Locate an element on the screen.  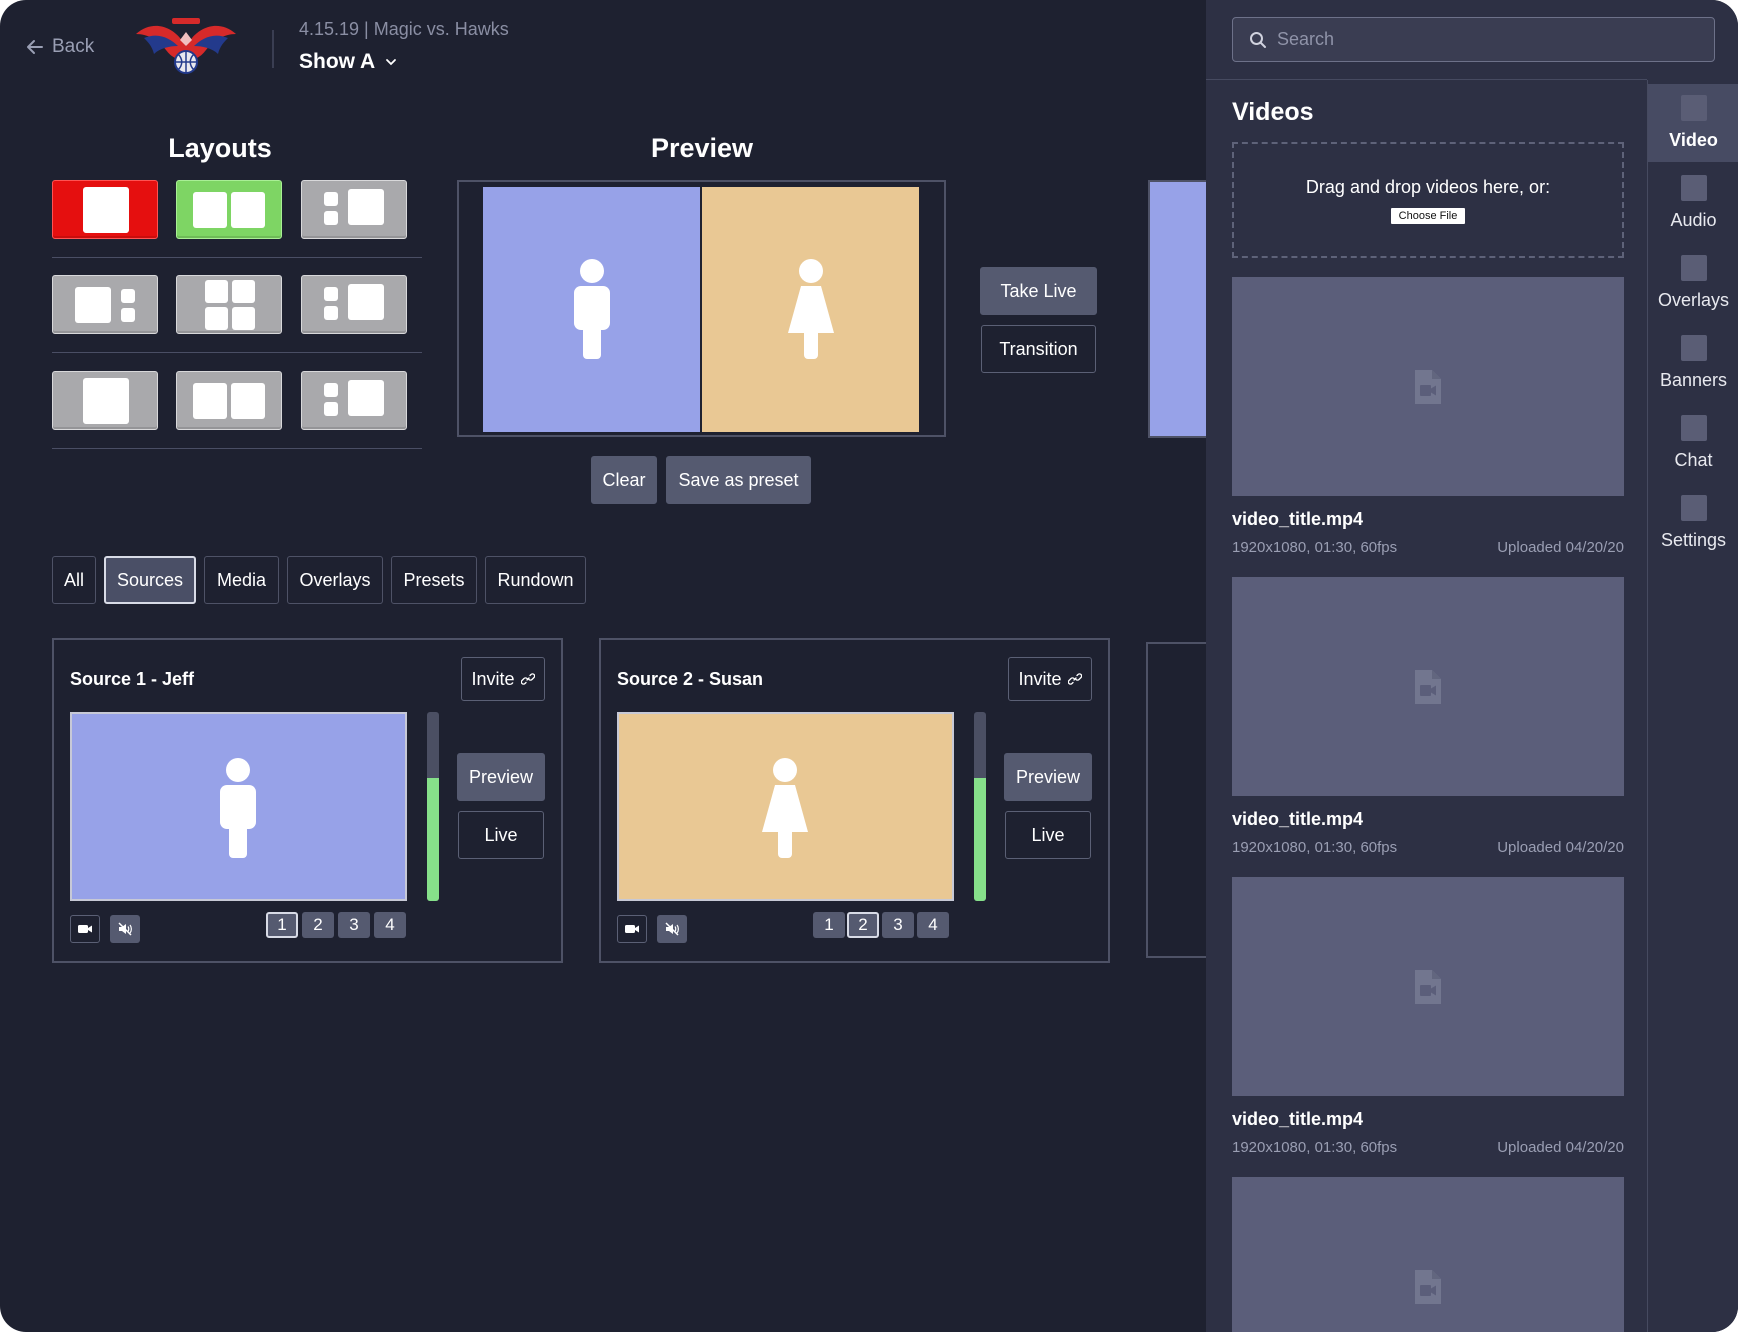
back-button: Back is located at coordinates (60, 47).